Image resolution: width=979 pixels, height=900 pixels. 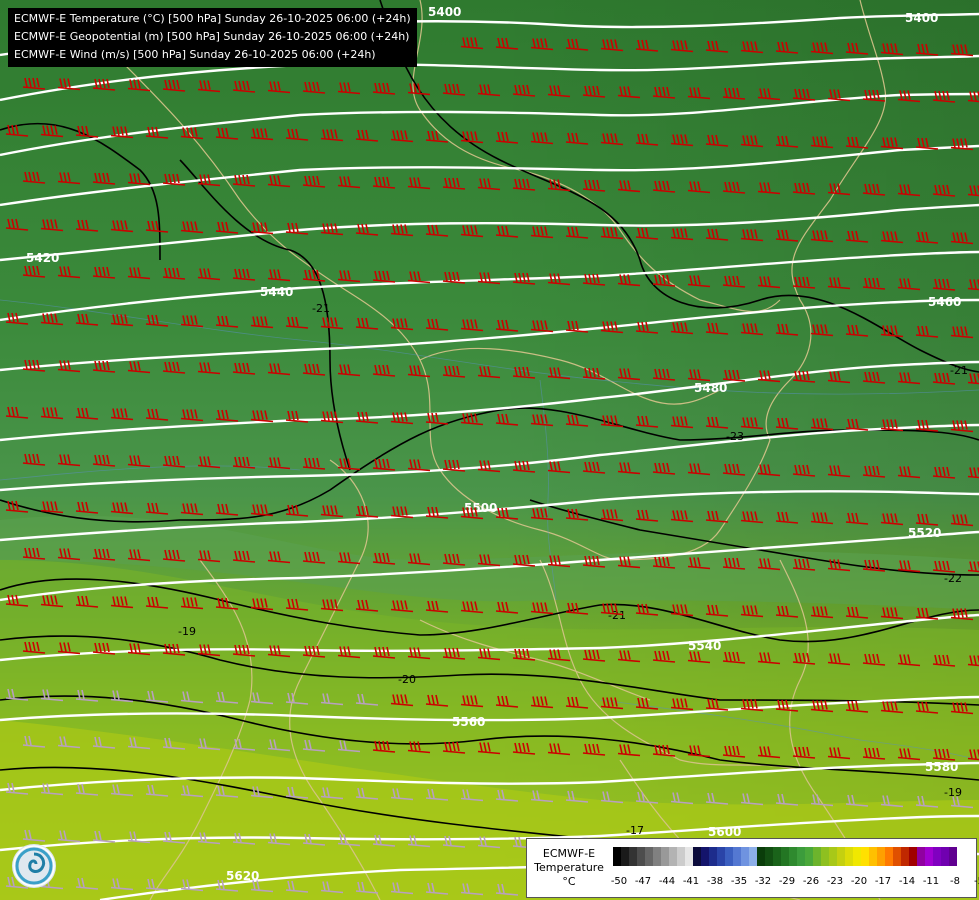 What do you see at coordinates (907, 881) in the screenshot?
I see `legend-tick: -14` at bounding box center [907, 881].